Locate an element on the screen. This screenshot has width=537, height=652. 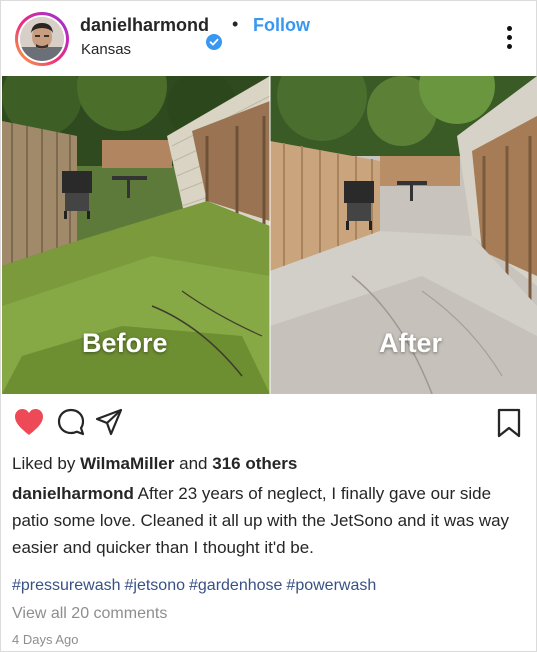
comment-icon is located at coordinates (71, 424).